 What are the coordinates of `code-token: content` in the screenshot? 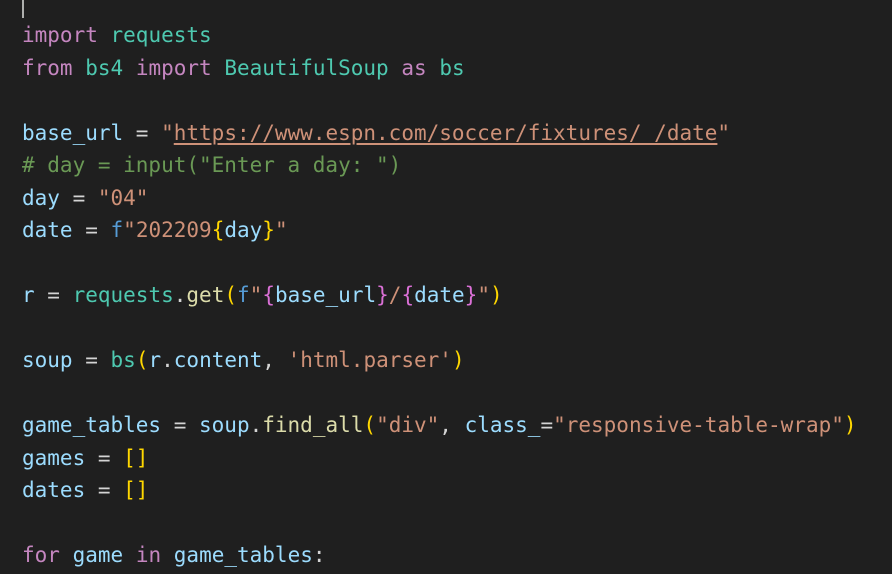 It's located at (218, 360).